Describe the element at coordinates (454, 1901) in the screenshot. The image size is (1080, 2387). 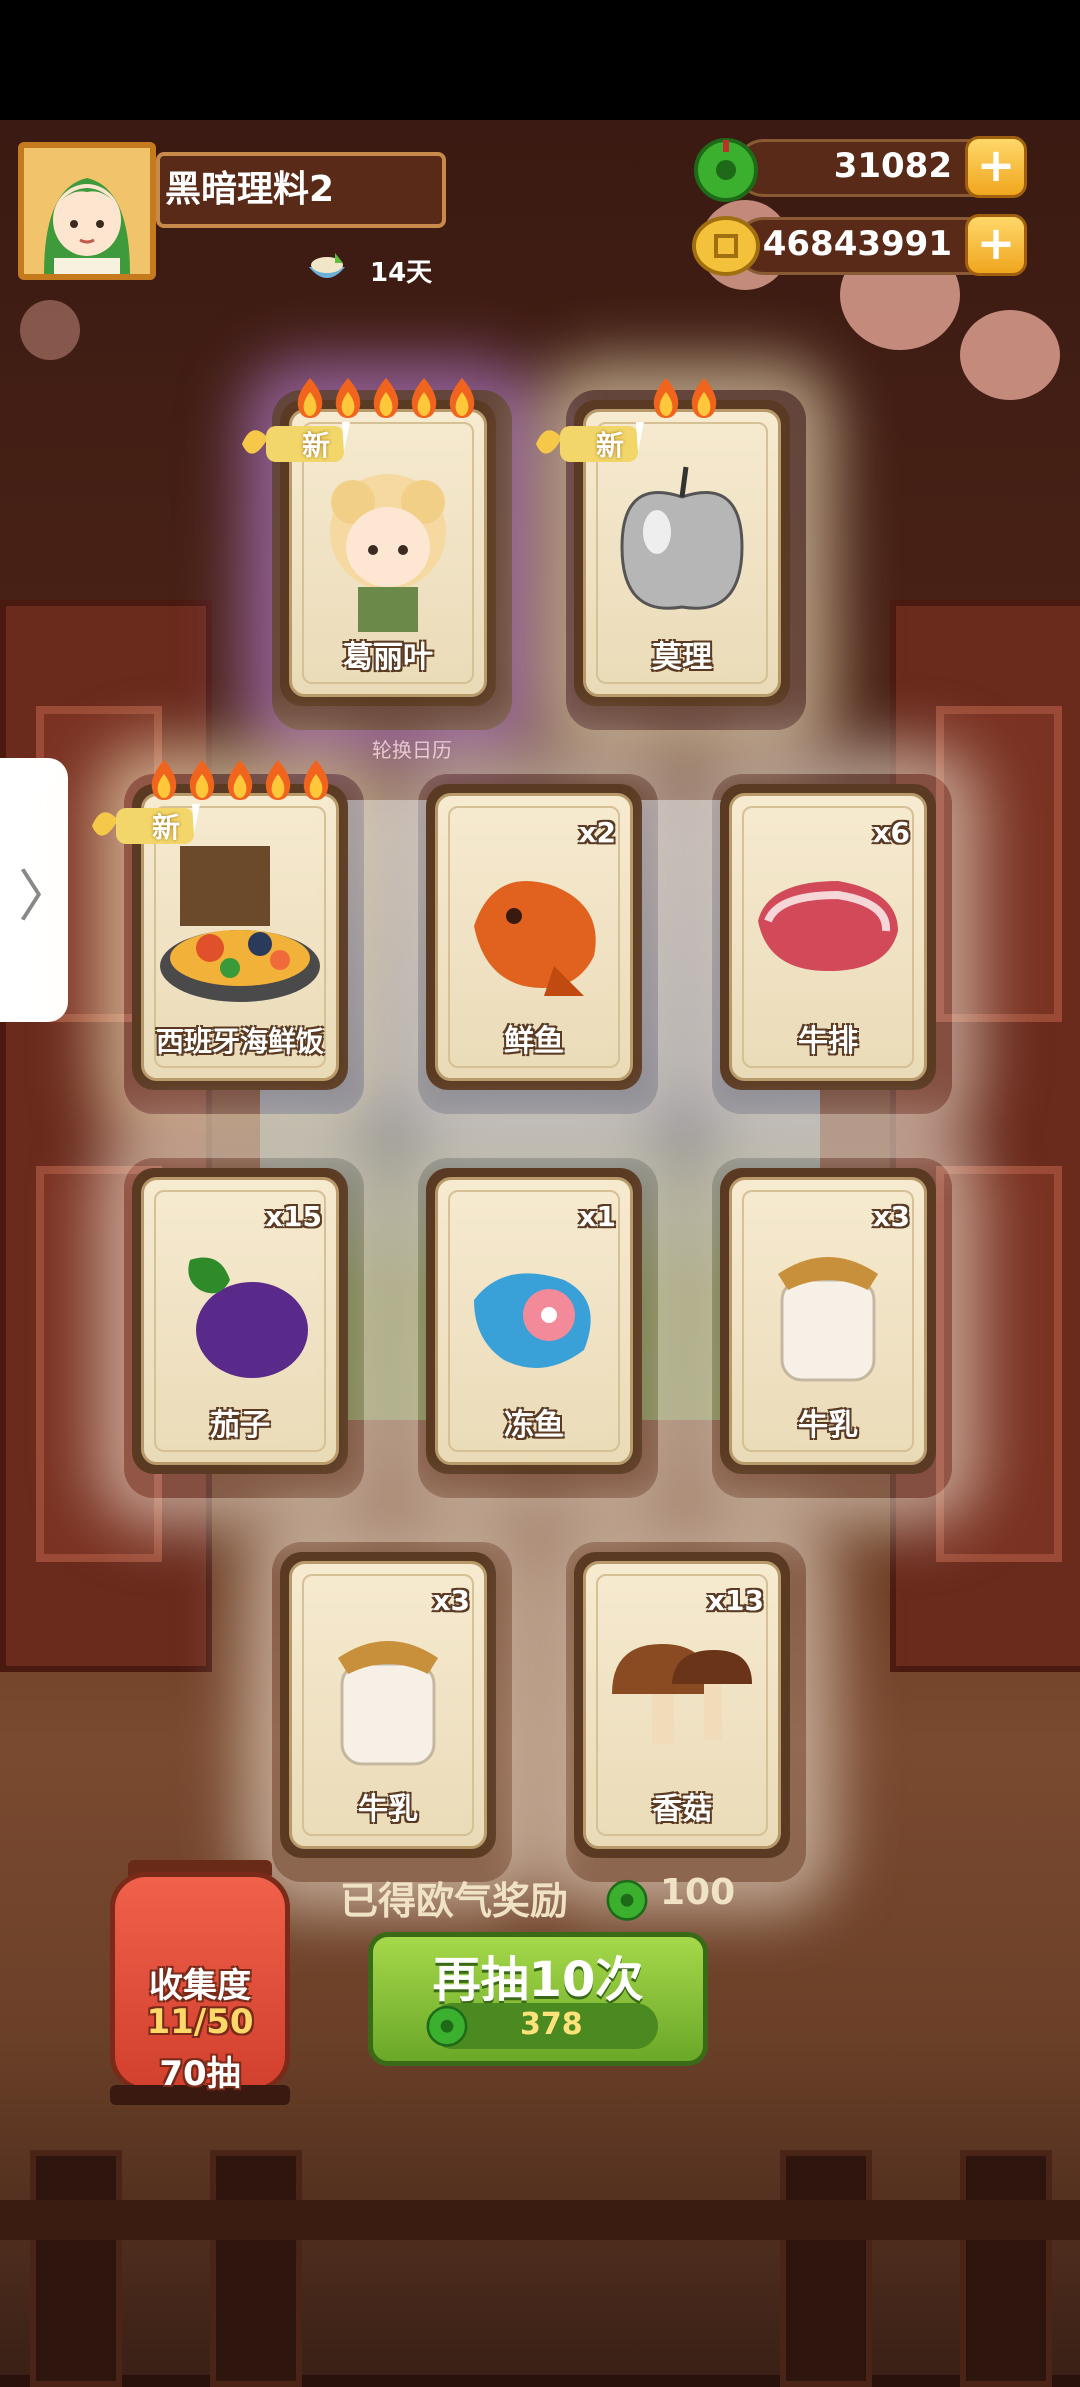
I see `lucky-reward-label: 已得欧气奖励` at that location.